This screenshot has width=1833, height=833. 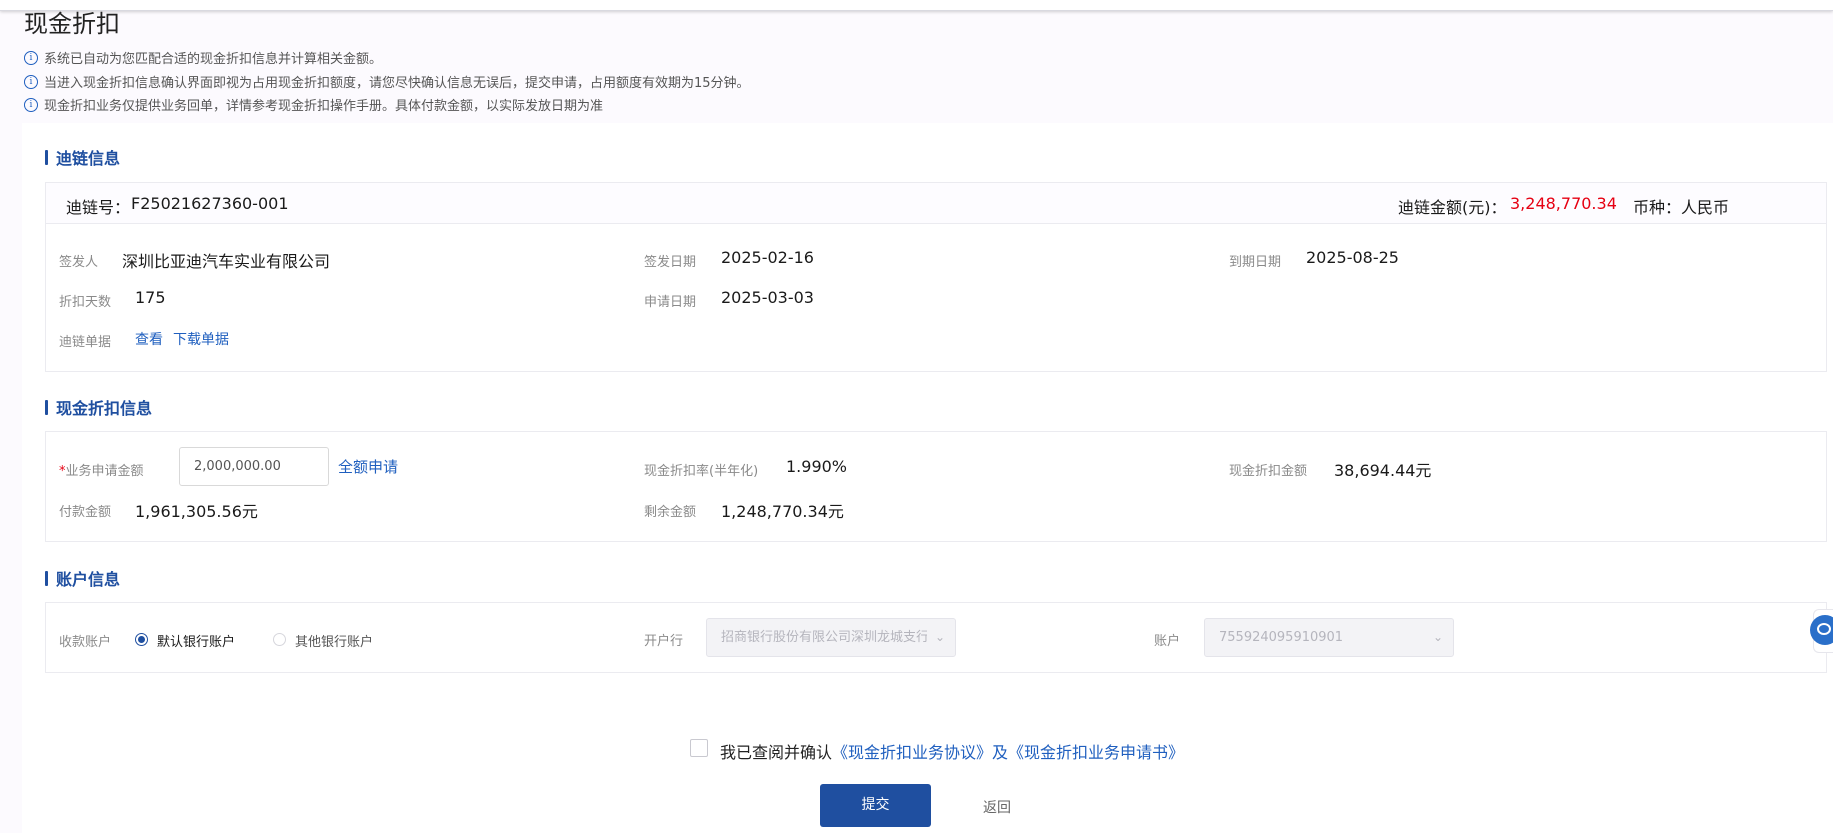 What do you see at coordinates (817, 466) in the screenshot?
I see `discount-rate: 1.990%` at bounding box center [817, 466].